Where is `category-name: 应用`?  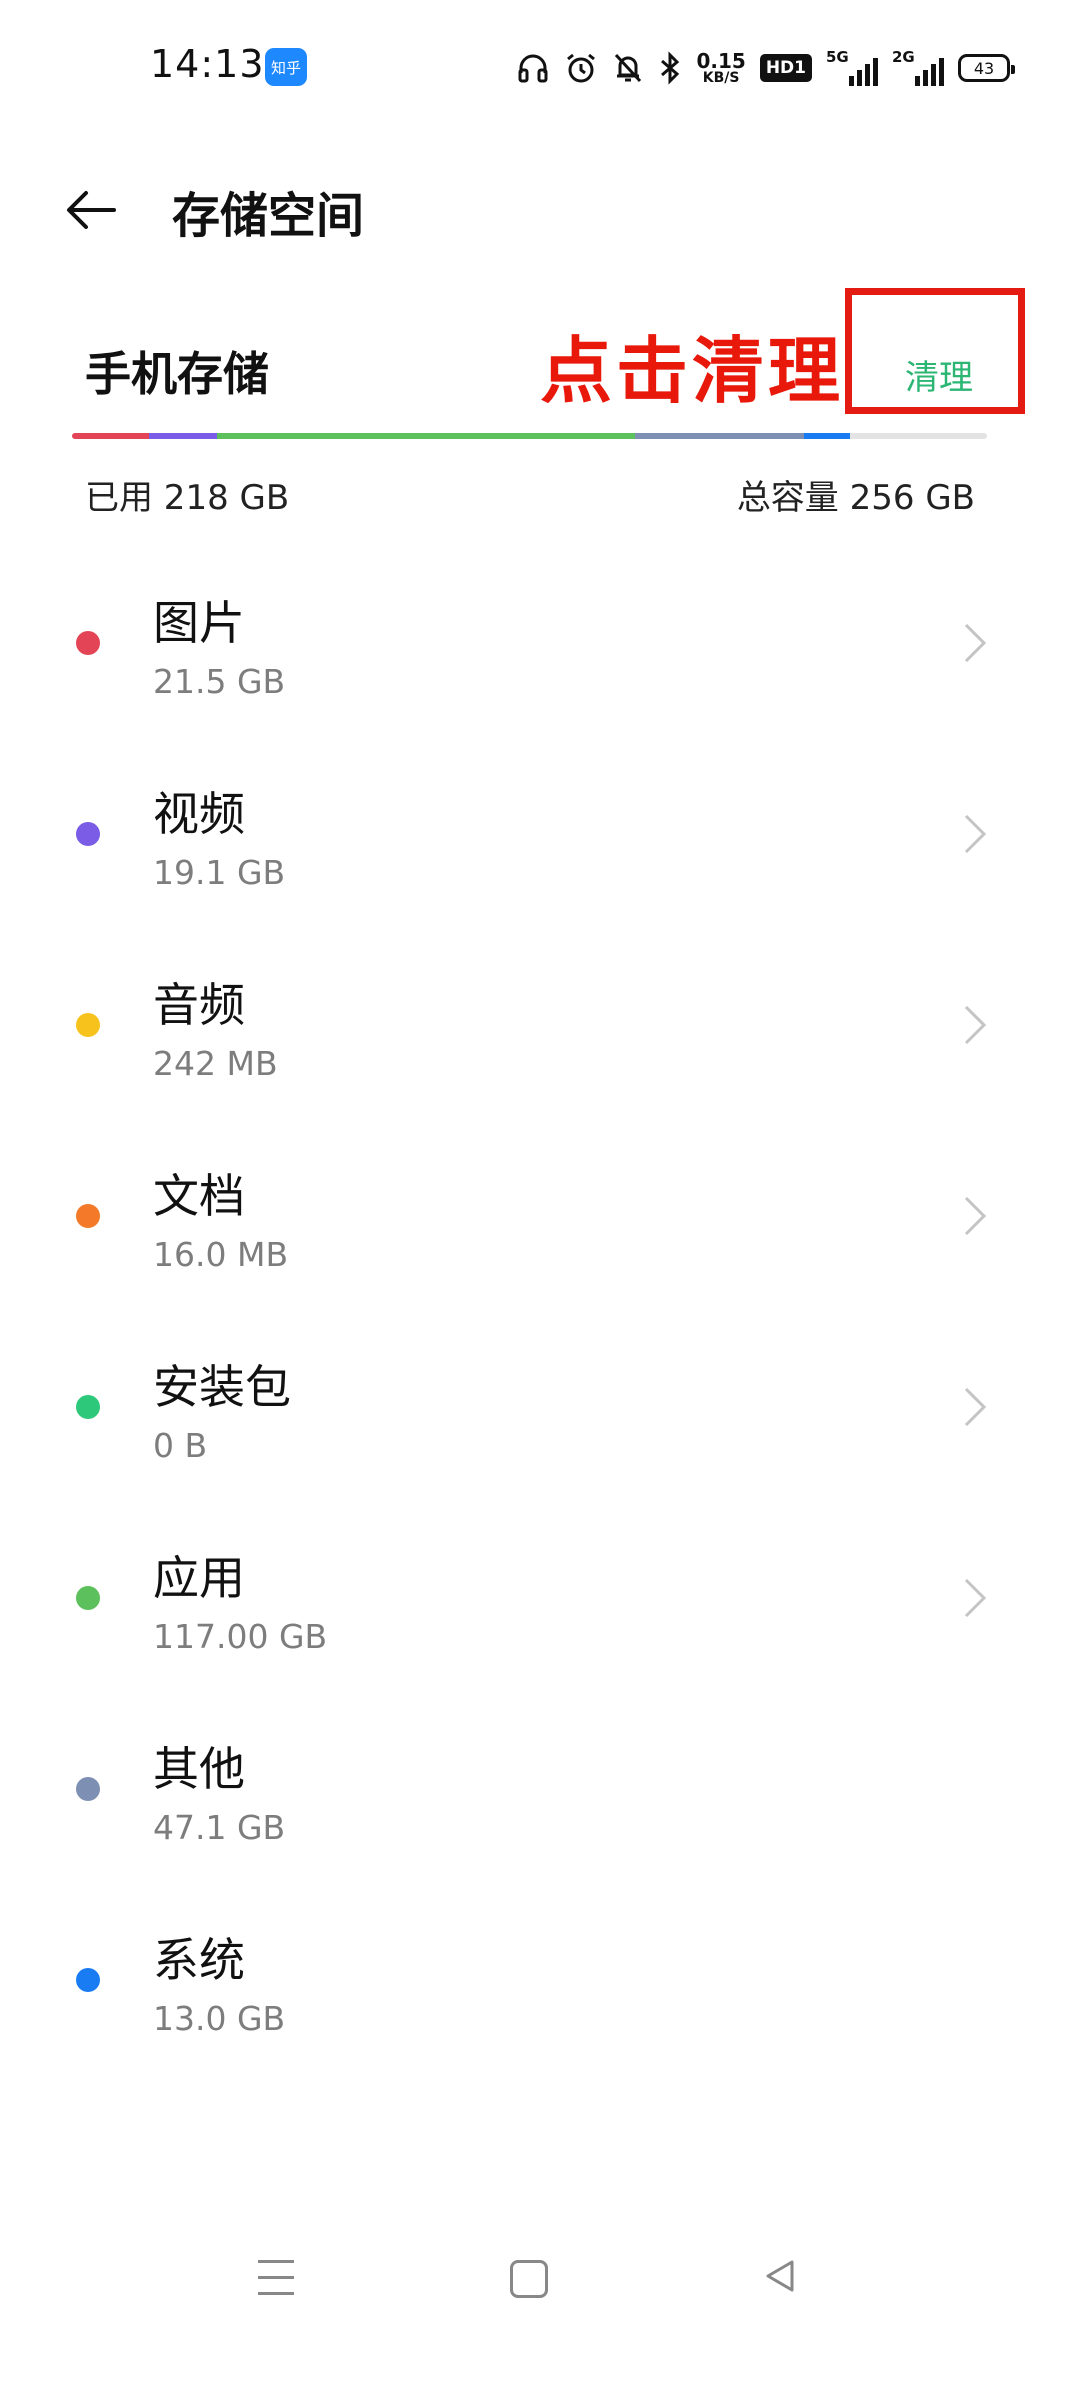
category-name: 应用 is located at coordinates (199, 1578).